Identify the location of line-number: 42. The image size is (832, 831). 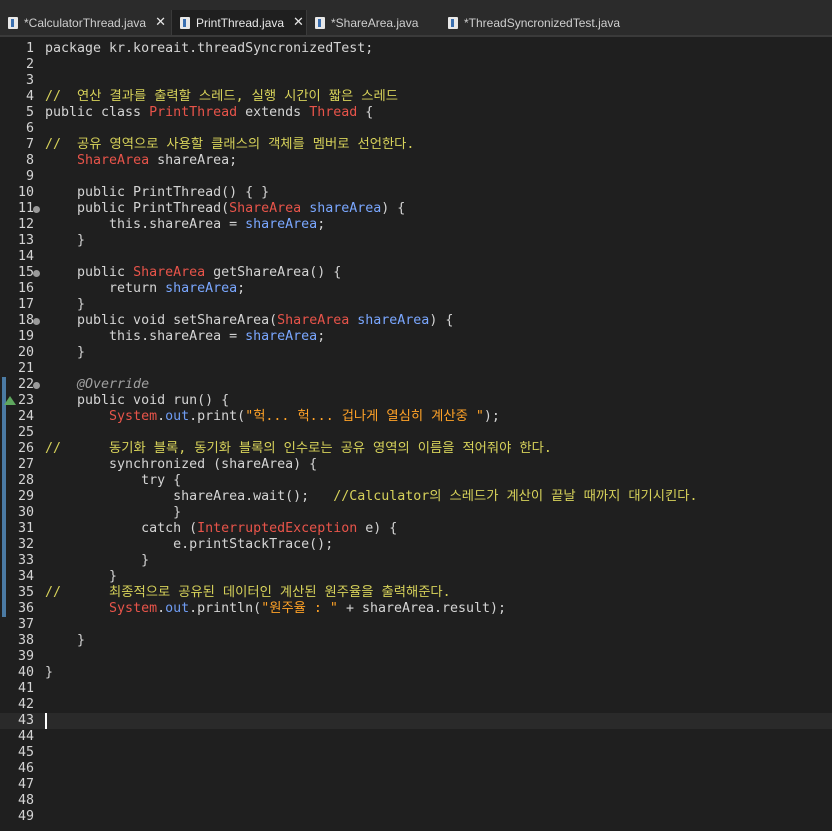
(25, 704).